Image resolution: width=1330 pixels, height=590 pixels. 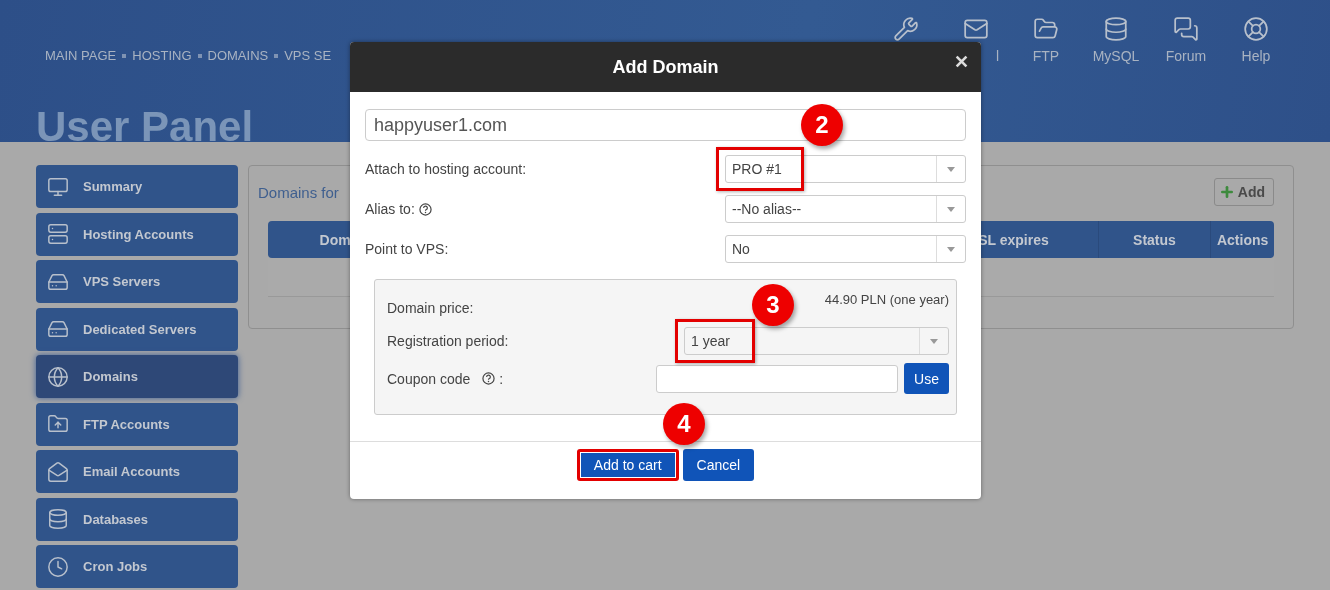 I want to click on field-label: Attach to hosting account:, so click(x=446, y=169).